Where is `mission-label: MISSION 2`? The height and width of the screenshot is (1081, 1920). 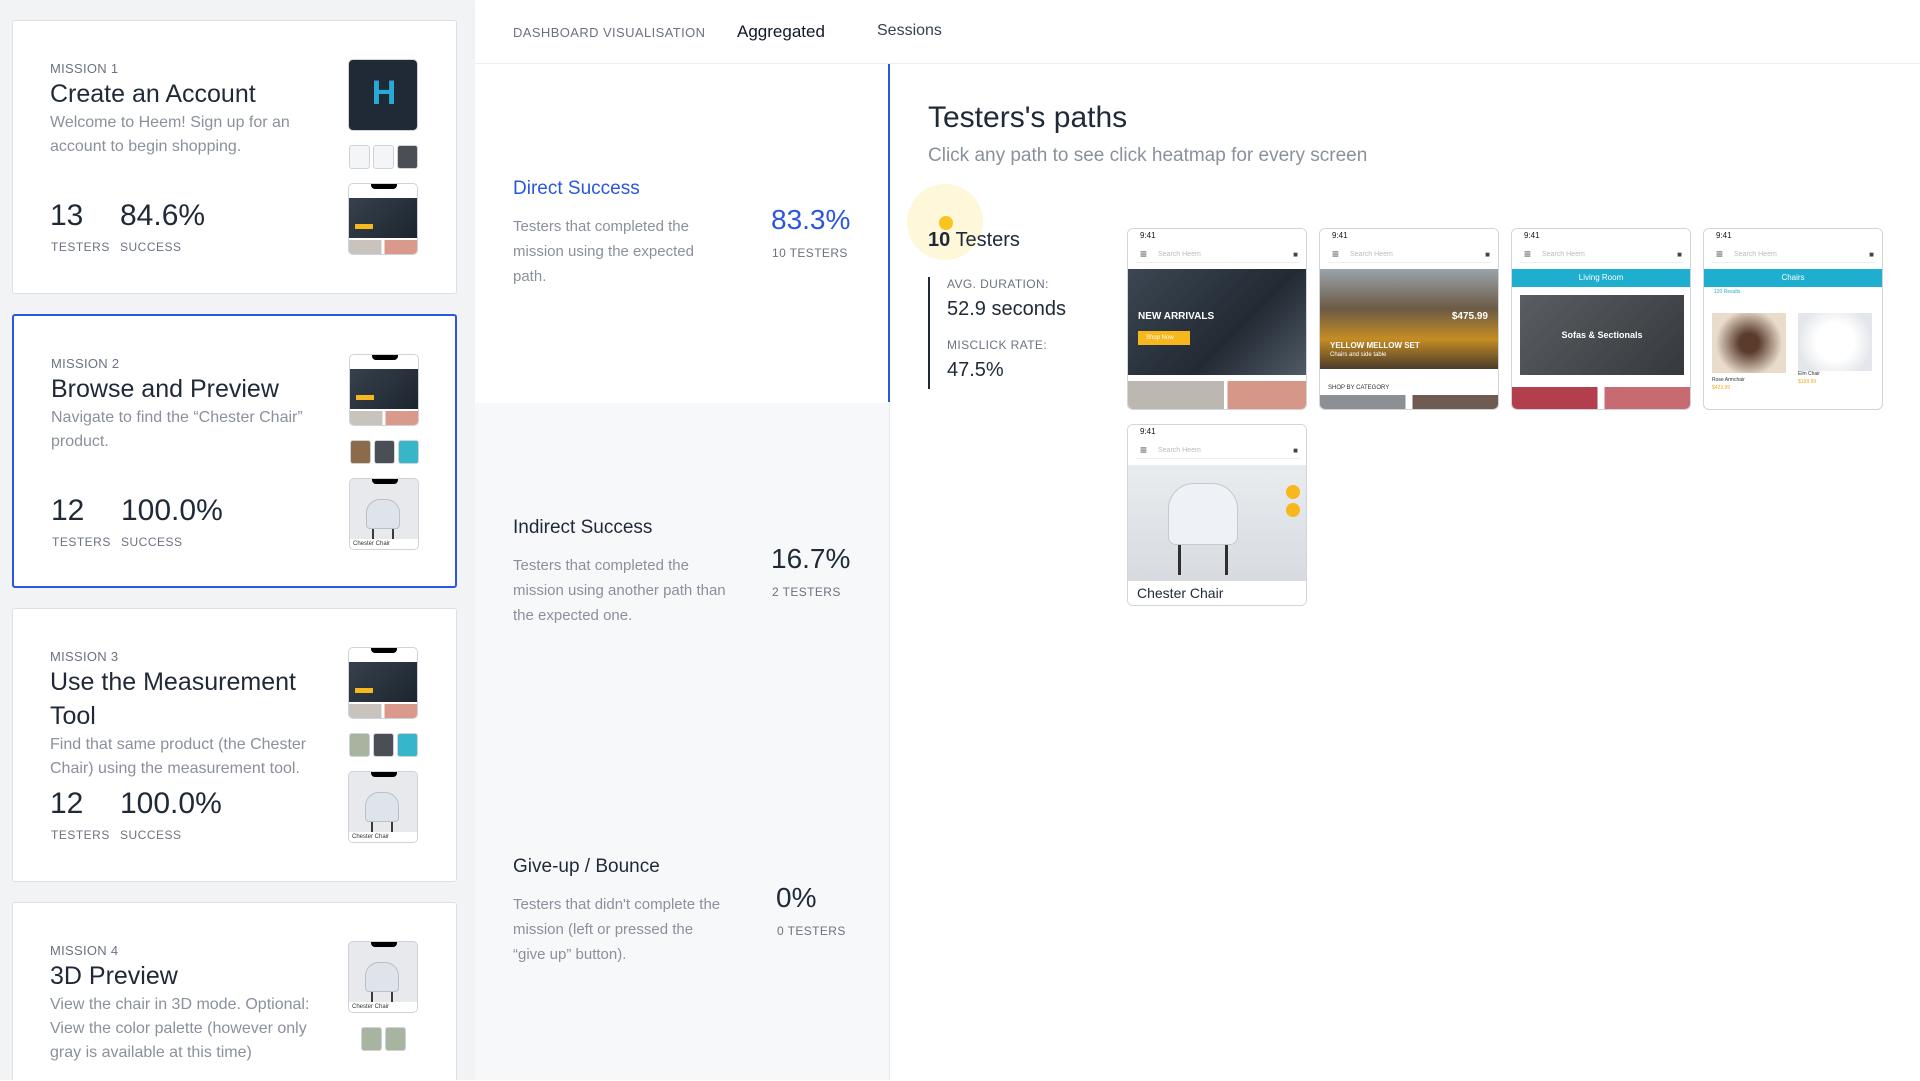
mission-label: MISSION 2 is located at coordinates (85, 363).